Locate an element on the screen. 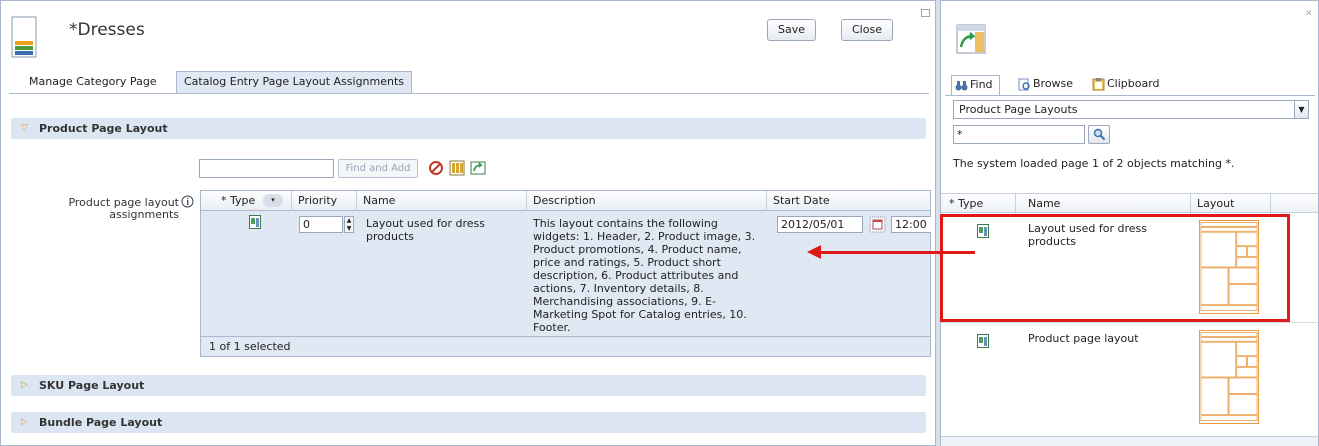 The height and width of the screenshot is (446, 1319). tab-catalog-entry-layout-assignments: Catalog Entry Page Layout Assignments is located at coordinates (294, 82).